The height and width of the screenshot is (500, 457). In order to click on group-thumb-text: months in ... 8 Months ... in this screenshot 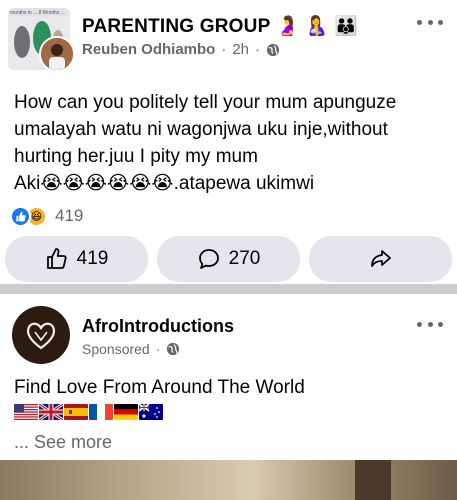, I will do `click(37, 13)`.